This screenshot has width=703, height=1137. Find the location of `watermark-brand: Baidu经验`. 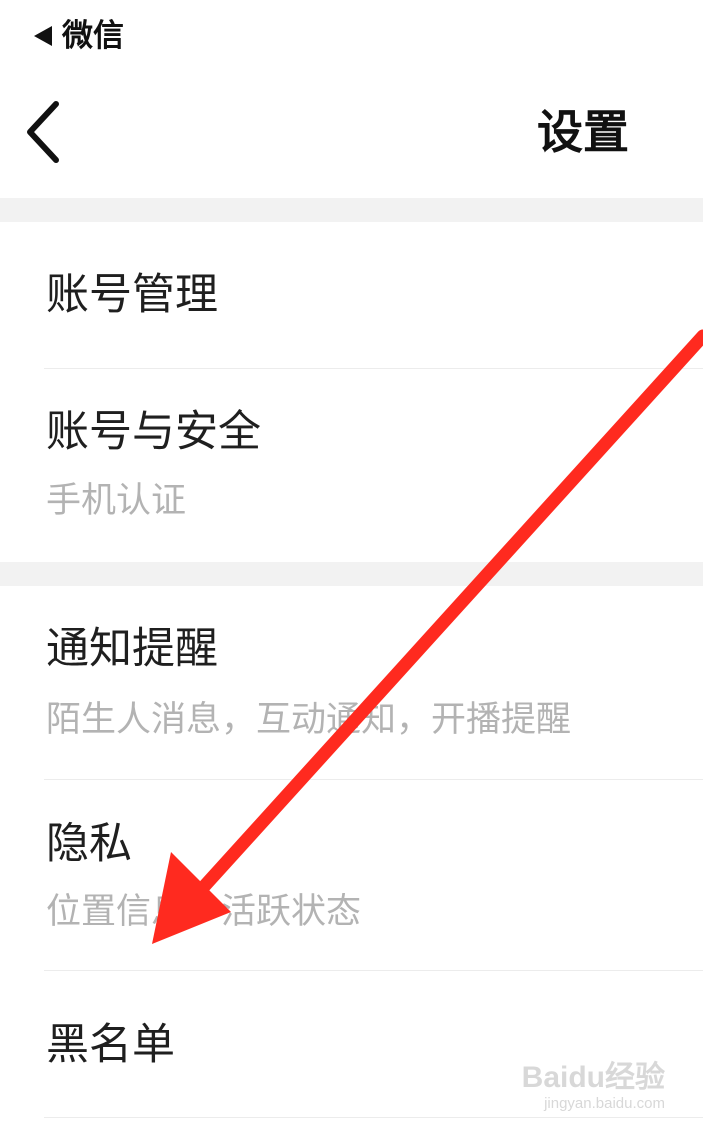

watermark-brand: Baidu经验 is located at coordinates (593, 1077).